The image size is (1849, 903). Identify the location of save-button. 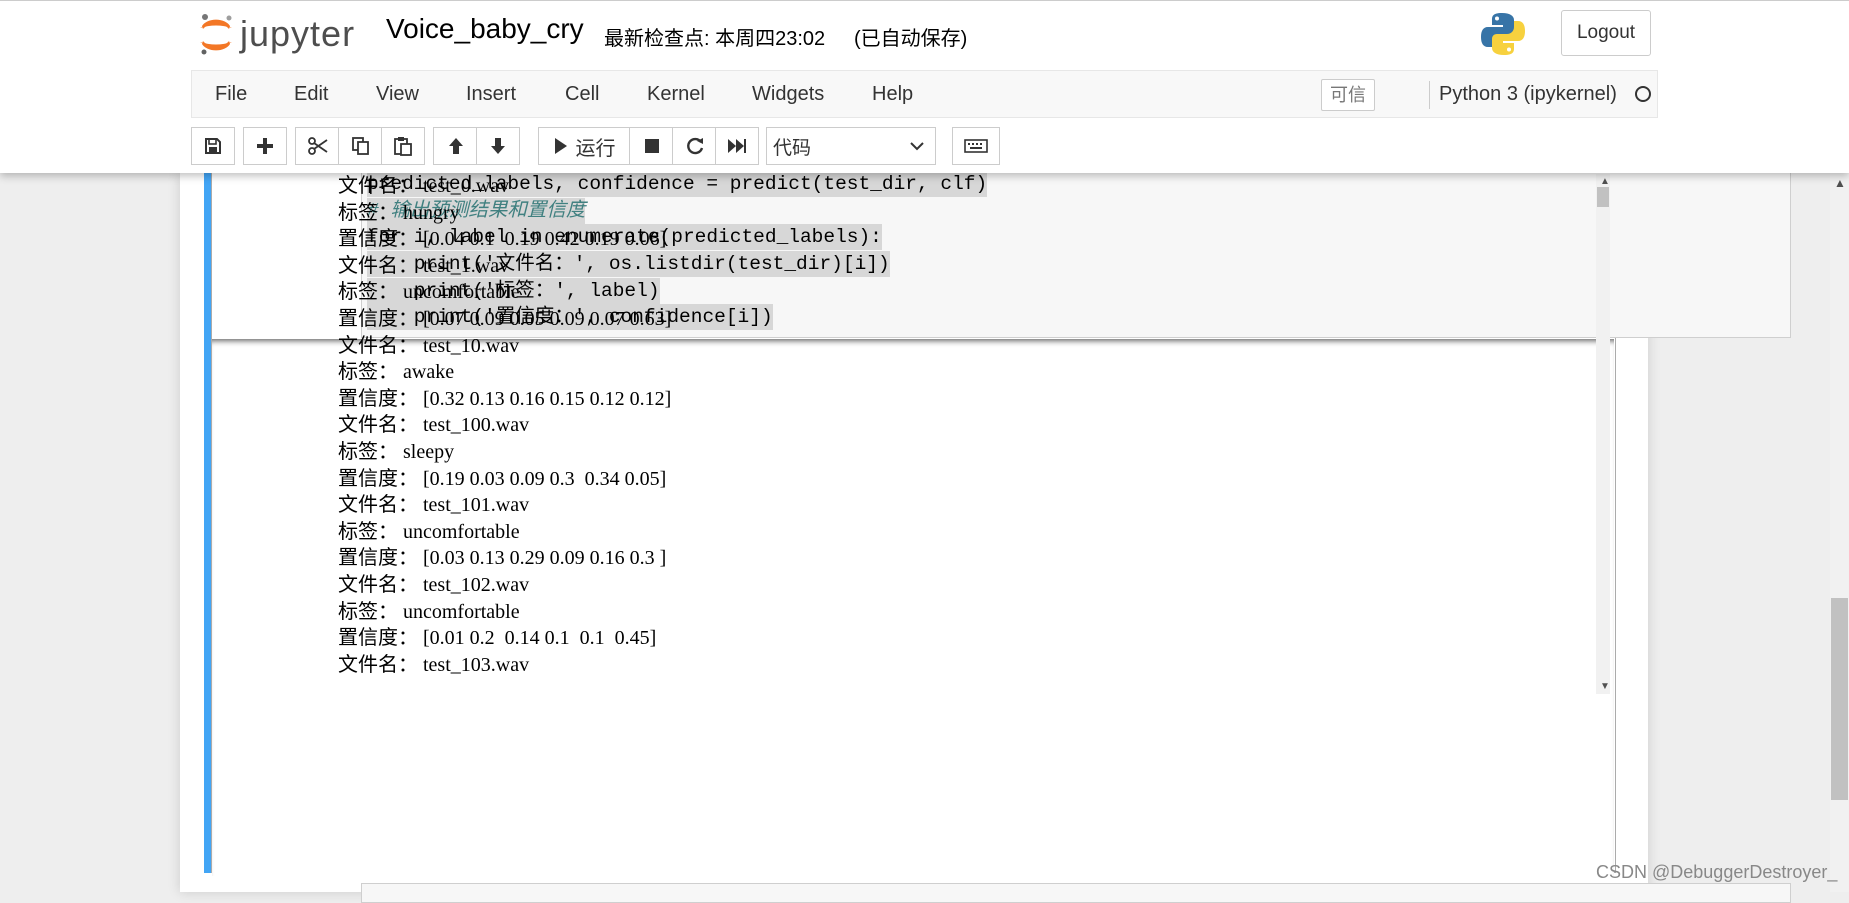
(213, 146).